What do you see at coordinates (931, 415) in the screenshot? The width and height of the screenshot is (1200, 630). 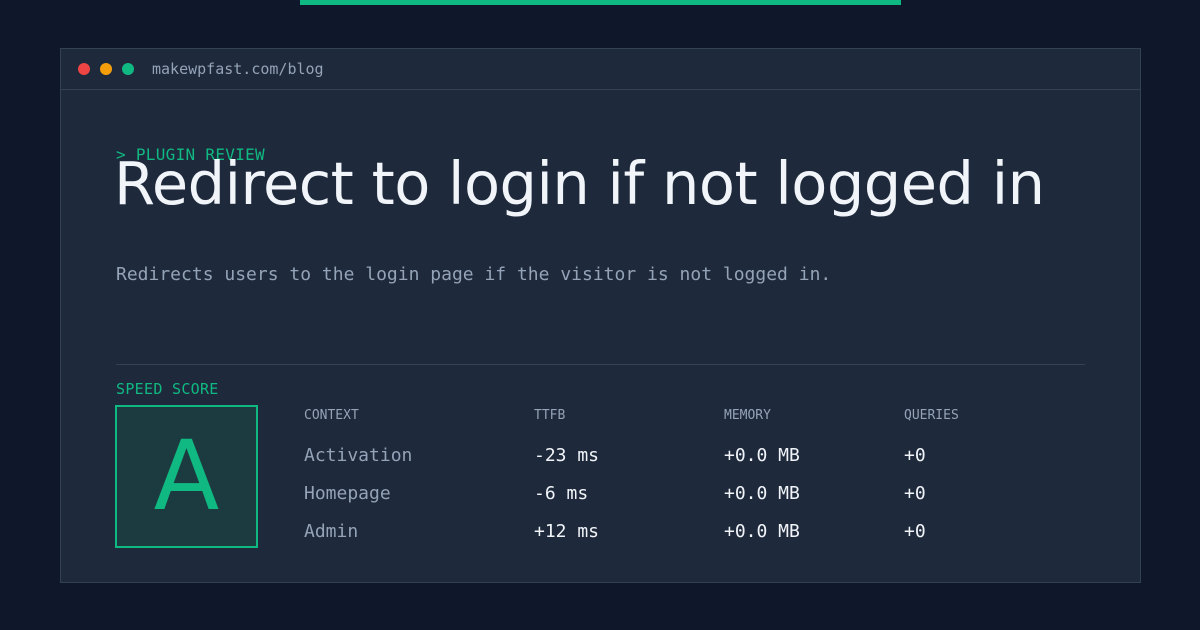 I see `column-header-queries: QUERIES` at bounding box center [931, 415].